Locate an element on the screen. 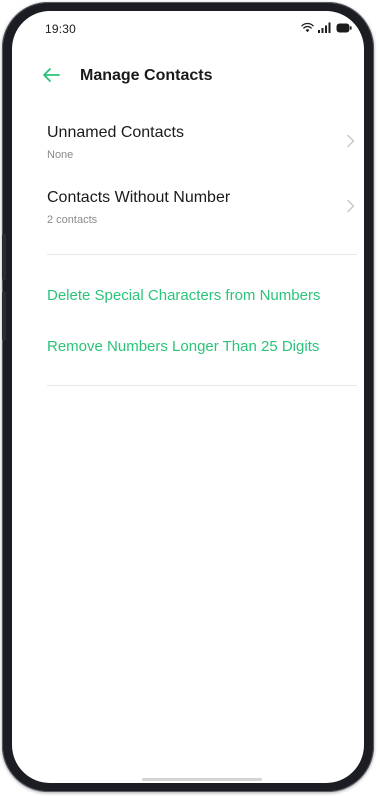  delete-special-characters-action: Delete Special Characters from Numbers is located at coordinates (183, 295).